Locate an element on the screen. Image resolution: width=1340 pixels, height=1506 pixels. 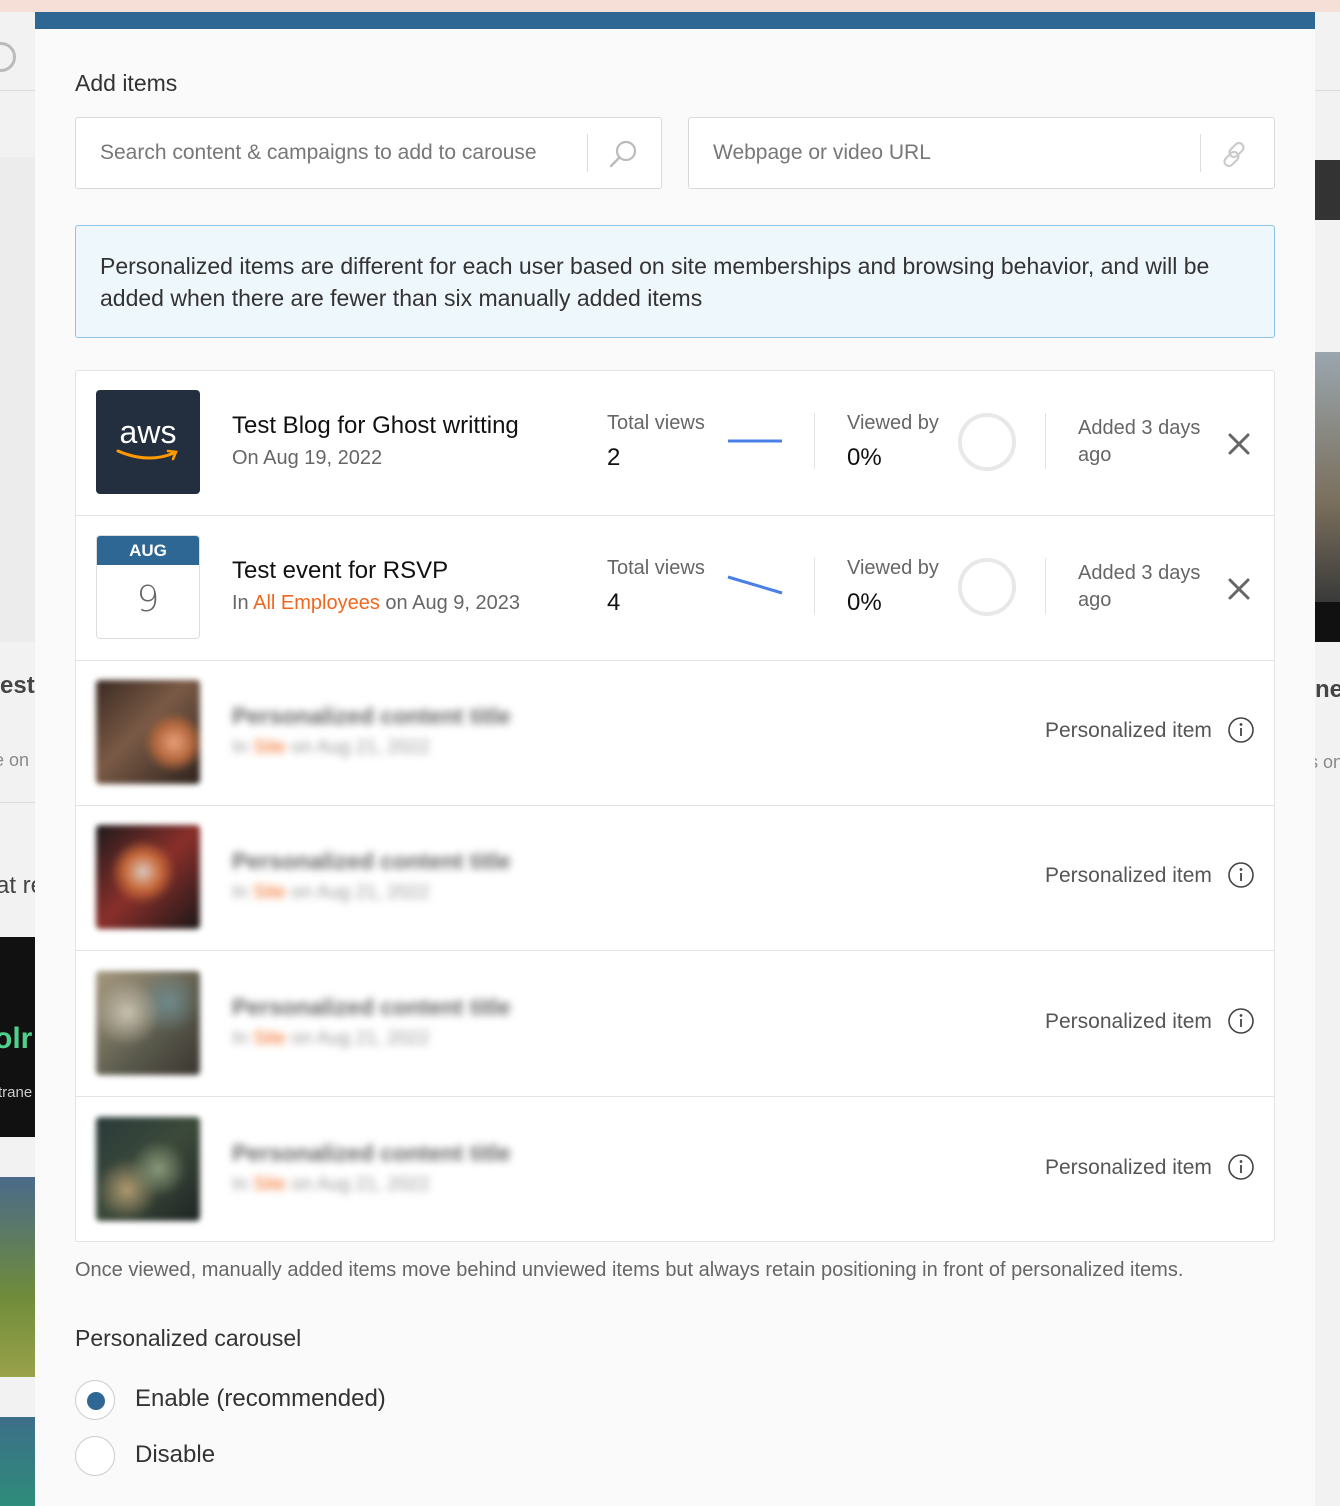
background-page-right: ne s on is located at coordinates (1327, 759).